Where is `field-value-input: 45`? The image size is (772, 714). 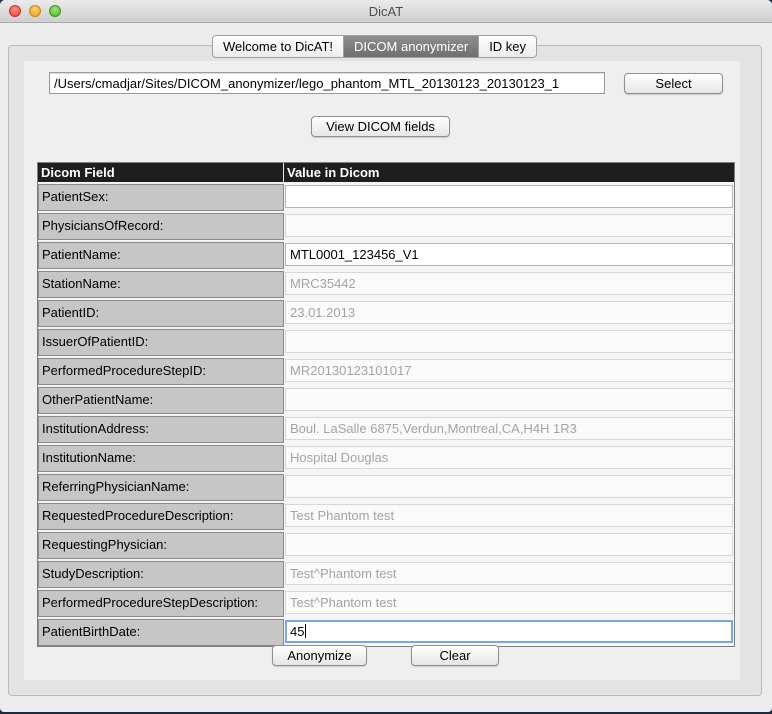 field-value-input: 45 is located at coordinates (509, 631).